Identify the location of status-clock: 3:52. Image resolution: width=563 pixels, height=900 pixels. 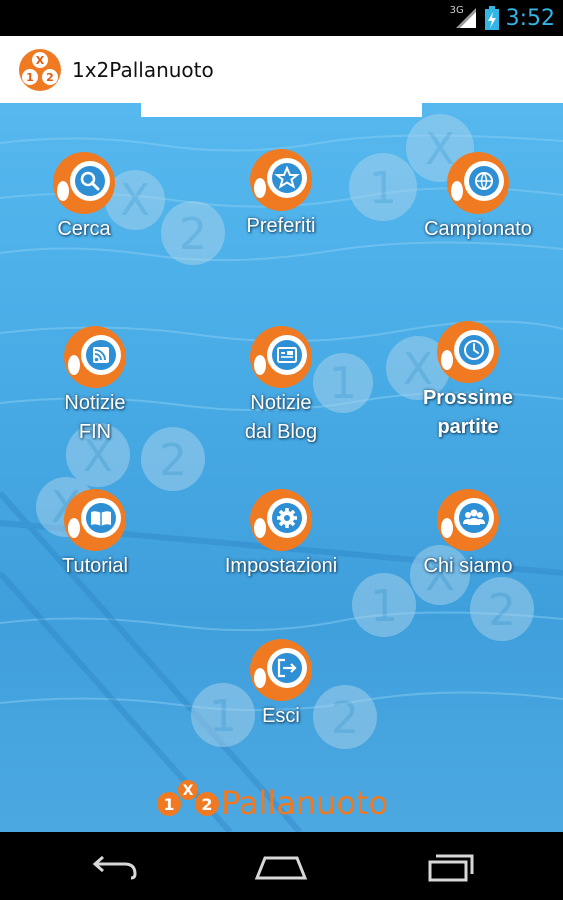
(530, 18).